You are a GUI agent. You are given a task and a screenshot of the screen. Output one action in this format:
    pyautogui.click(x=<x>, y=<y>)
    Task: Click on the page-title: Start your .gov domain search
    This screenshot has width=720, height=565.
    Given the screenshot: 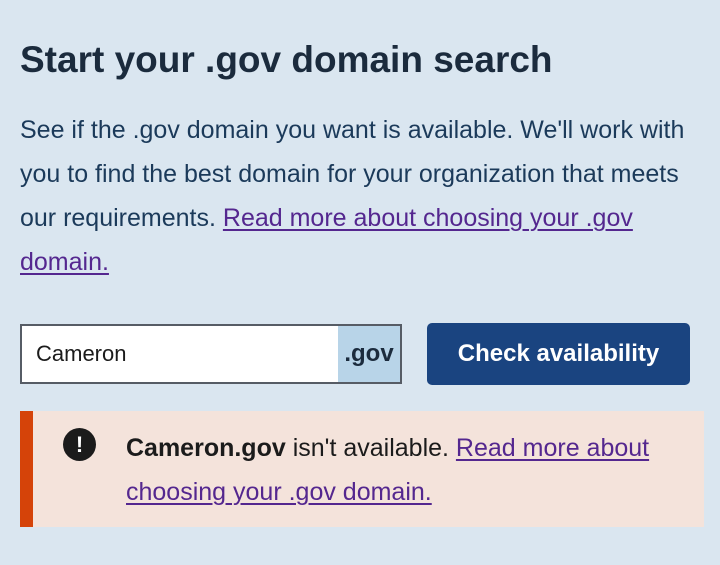 What is the action you would take?
    pyautogui.click(x=286, y=59)
    